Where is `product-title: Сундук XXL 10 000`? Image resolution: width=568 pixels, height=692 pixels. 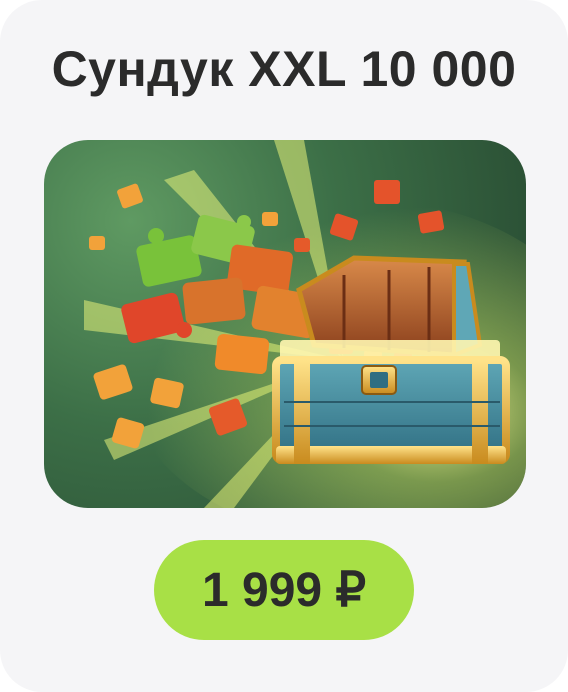
product-title: Сундук XXL 10 000 is located at coordinates (284, 69).